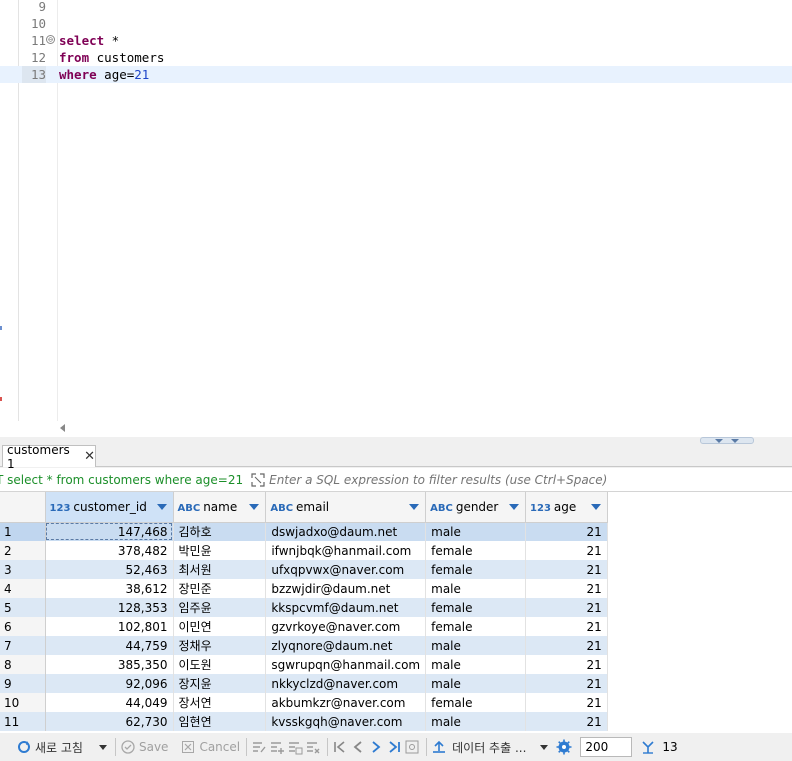  I want to click on table-row: 2 378,482 박민윤 ifwnjbqk@hanmail.com female 21, so click(396, 550).